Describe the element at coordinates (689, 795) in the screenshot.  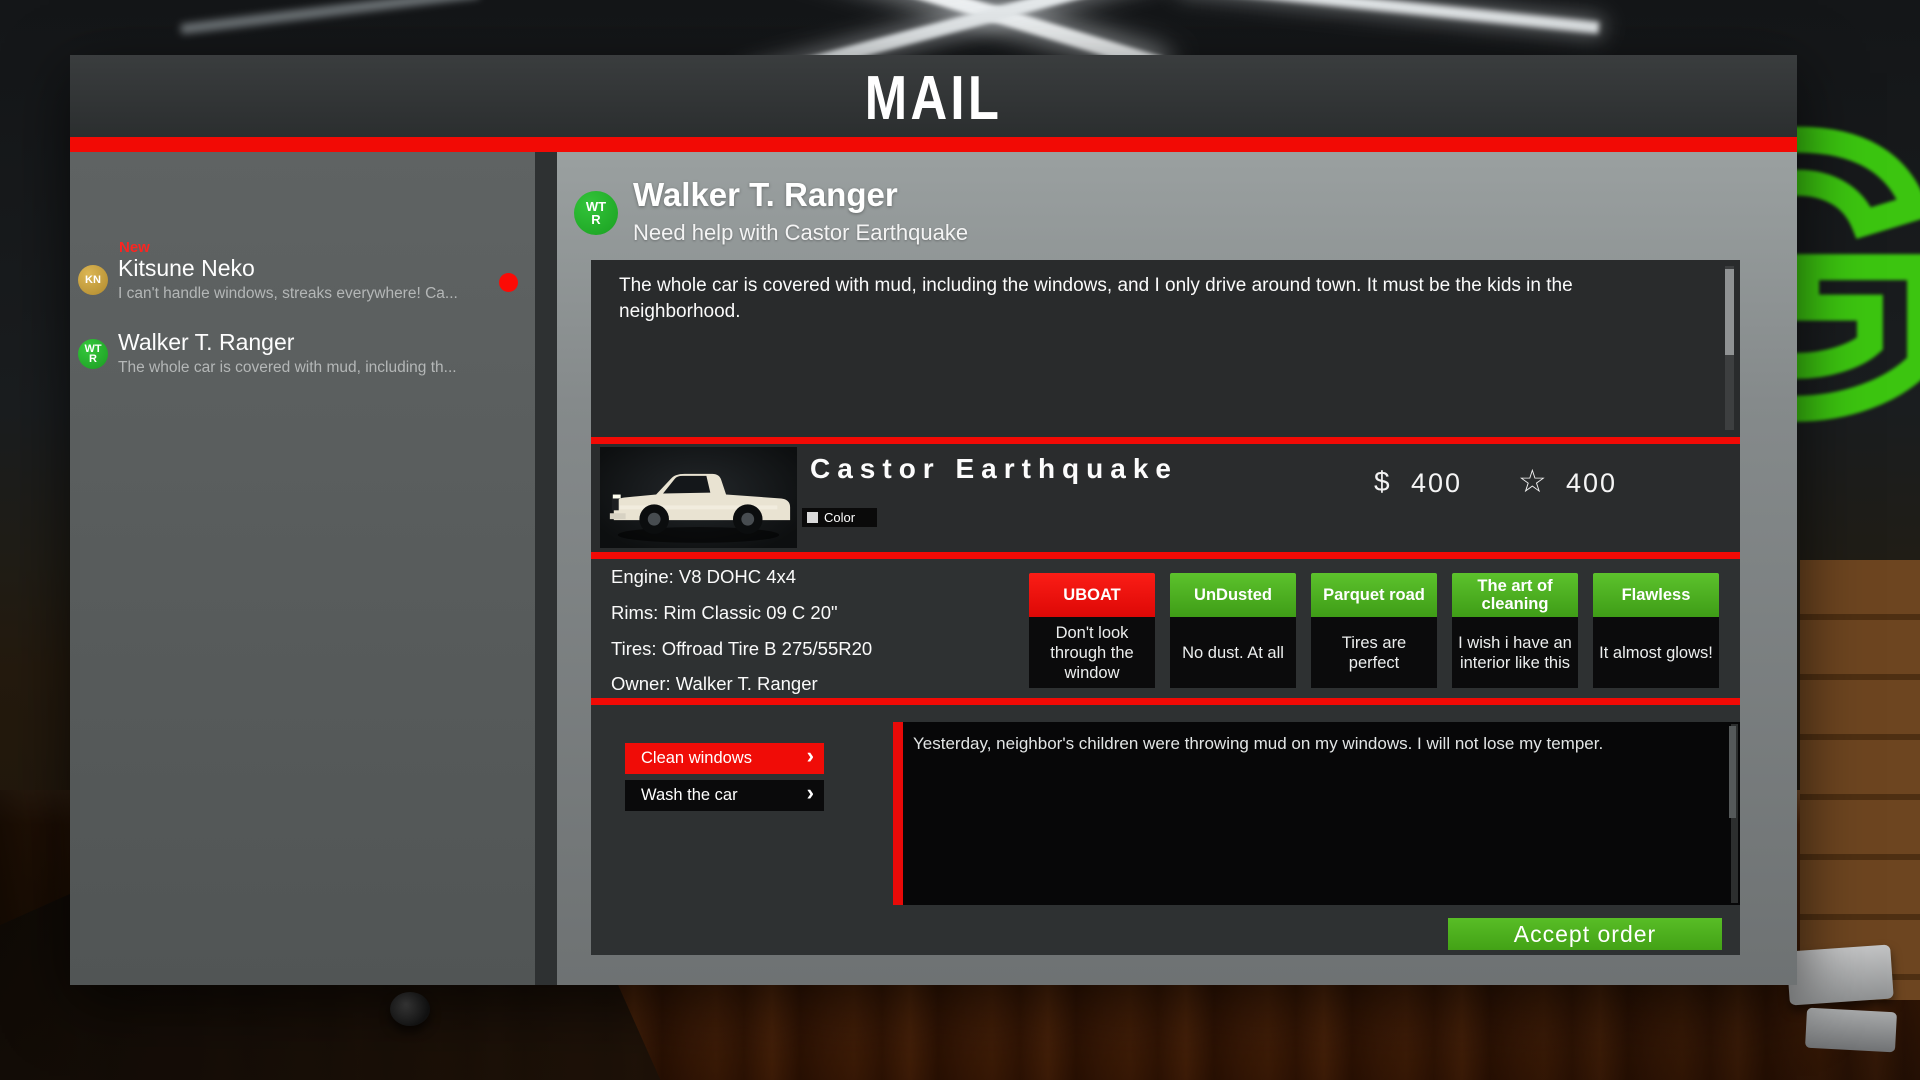
I see `task-label: Wash the car` at that location.